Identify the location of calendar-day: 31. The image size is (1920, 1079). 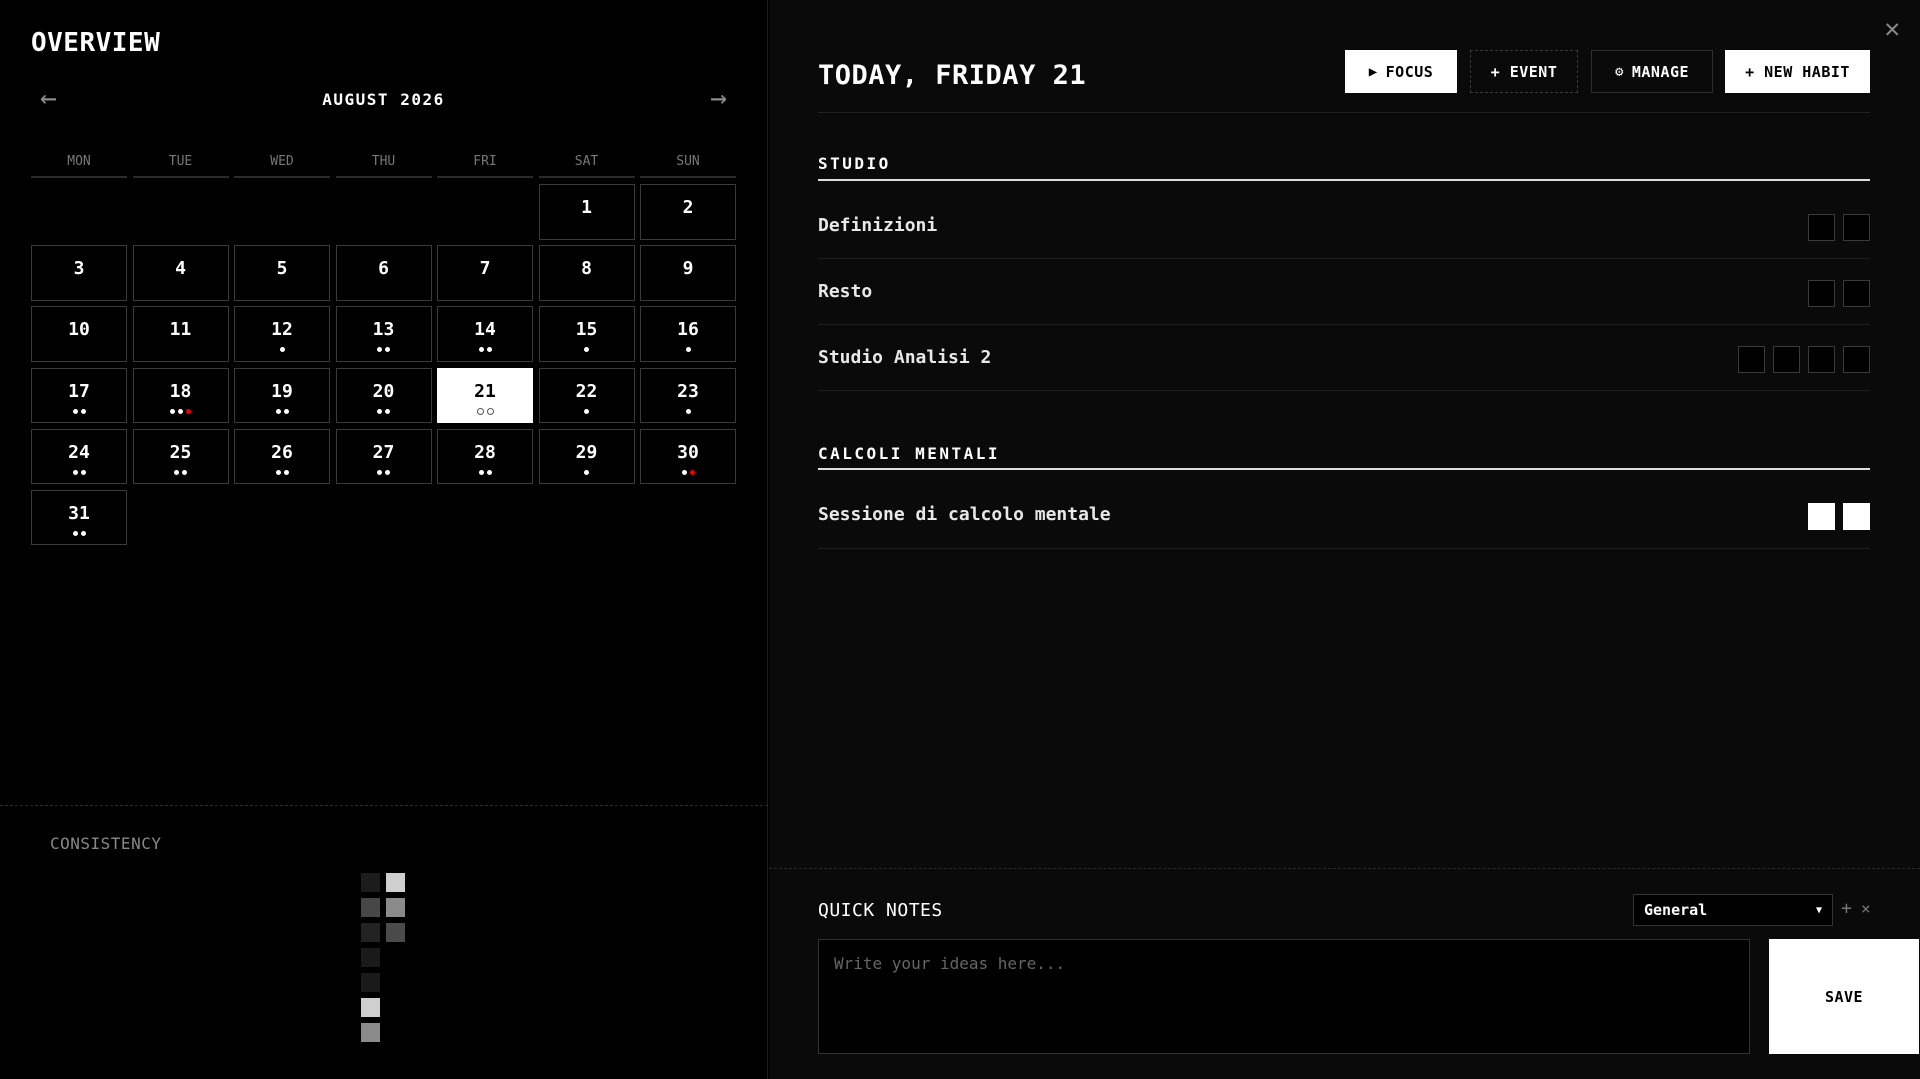
(79, 517).